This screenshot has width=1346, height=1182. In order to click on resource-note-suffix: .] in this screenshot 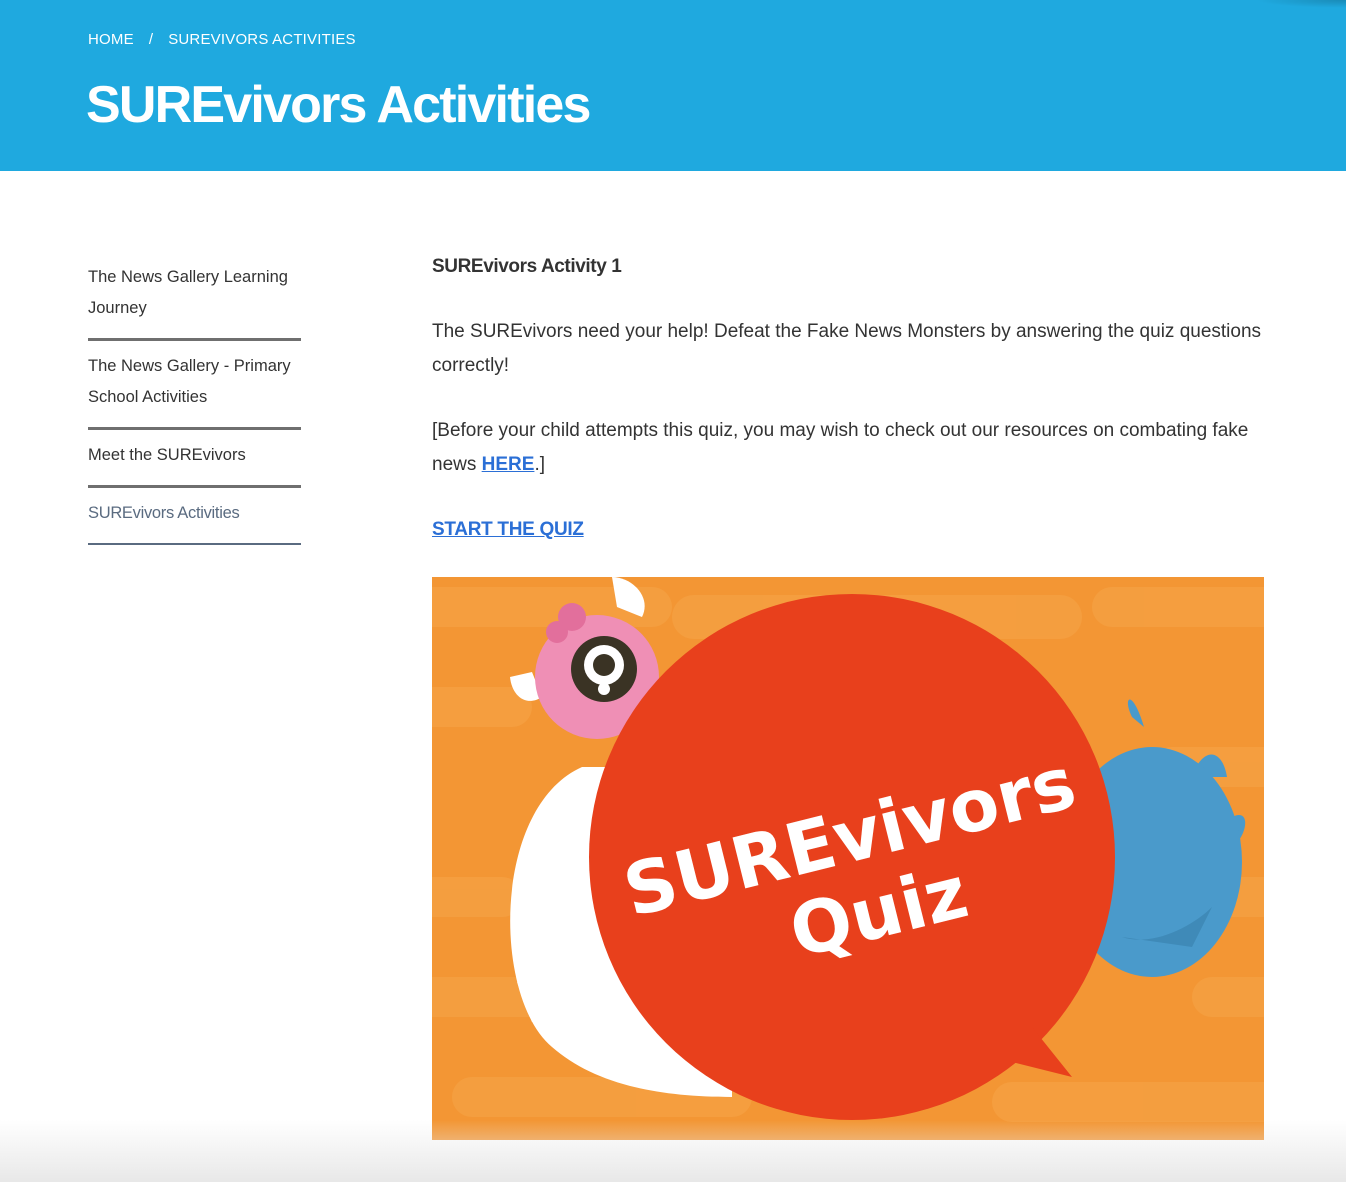, I will do `click(539, 464)`.